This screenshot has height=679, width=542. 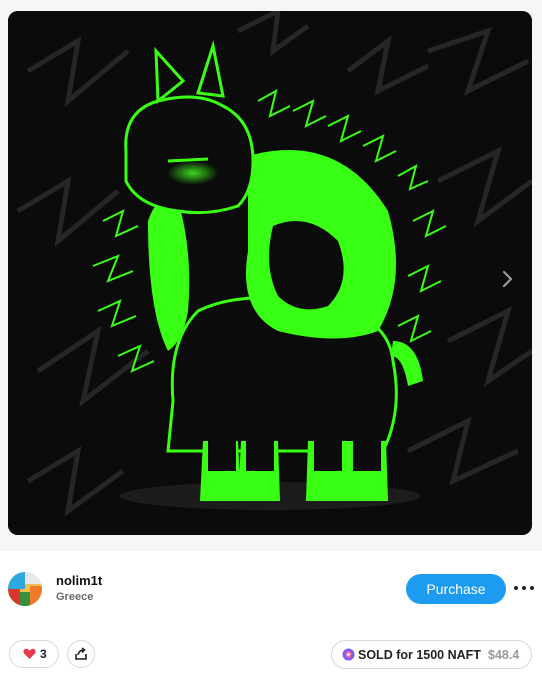 What do you see at coordinates (419, 655) in the screenshot?
I see `sold-price-text: SOLD for 1500 NAFT` at bounding box center [419, 655].